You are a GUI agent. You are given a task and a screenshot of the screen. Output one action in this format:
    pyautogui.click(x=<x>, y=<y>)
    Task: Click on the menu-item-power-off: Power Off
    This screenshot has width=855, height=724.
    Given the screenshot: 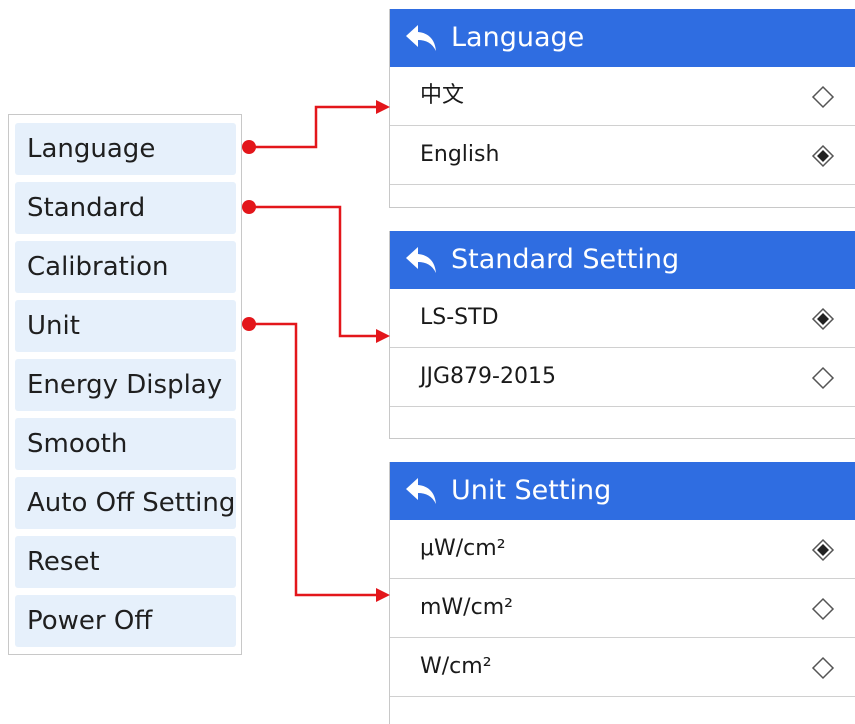 What is the action you would take?
    pyautogui.click(x=125, y=621)
    